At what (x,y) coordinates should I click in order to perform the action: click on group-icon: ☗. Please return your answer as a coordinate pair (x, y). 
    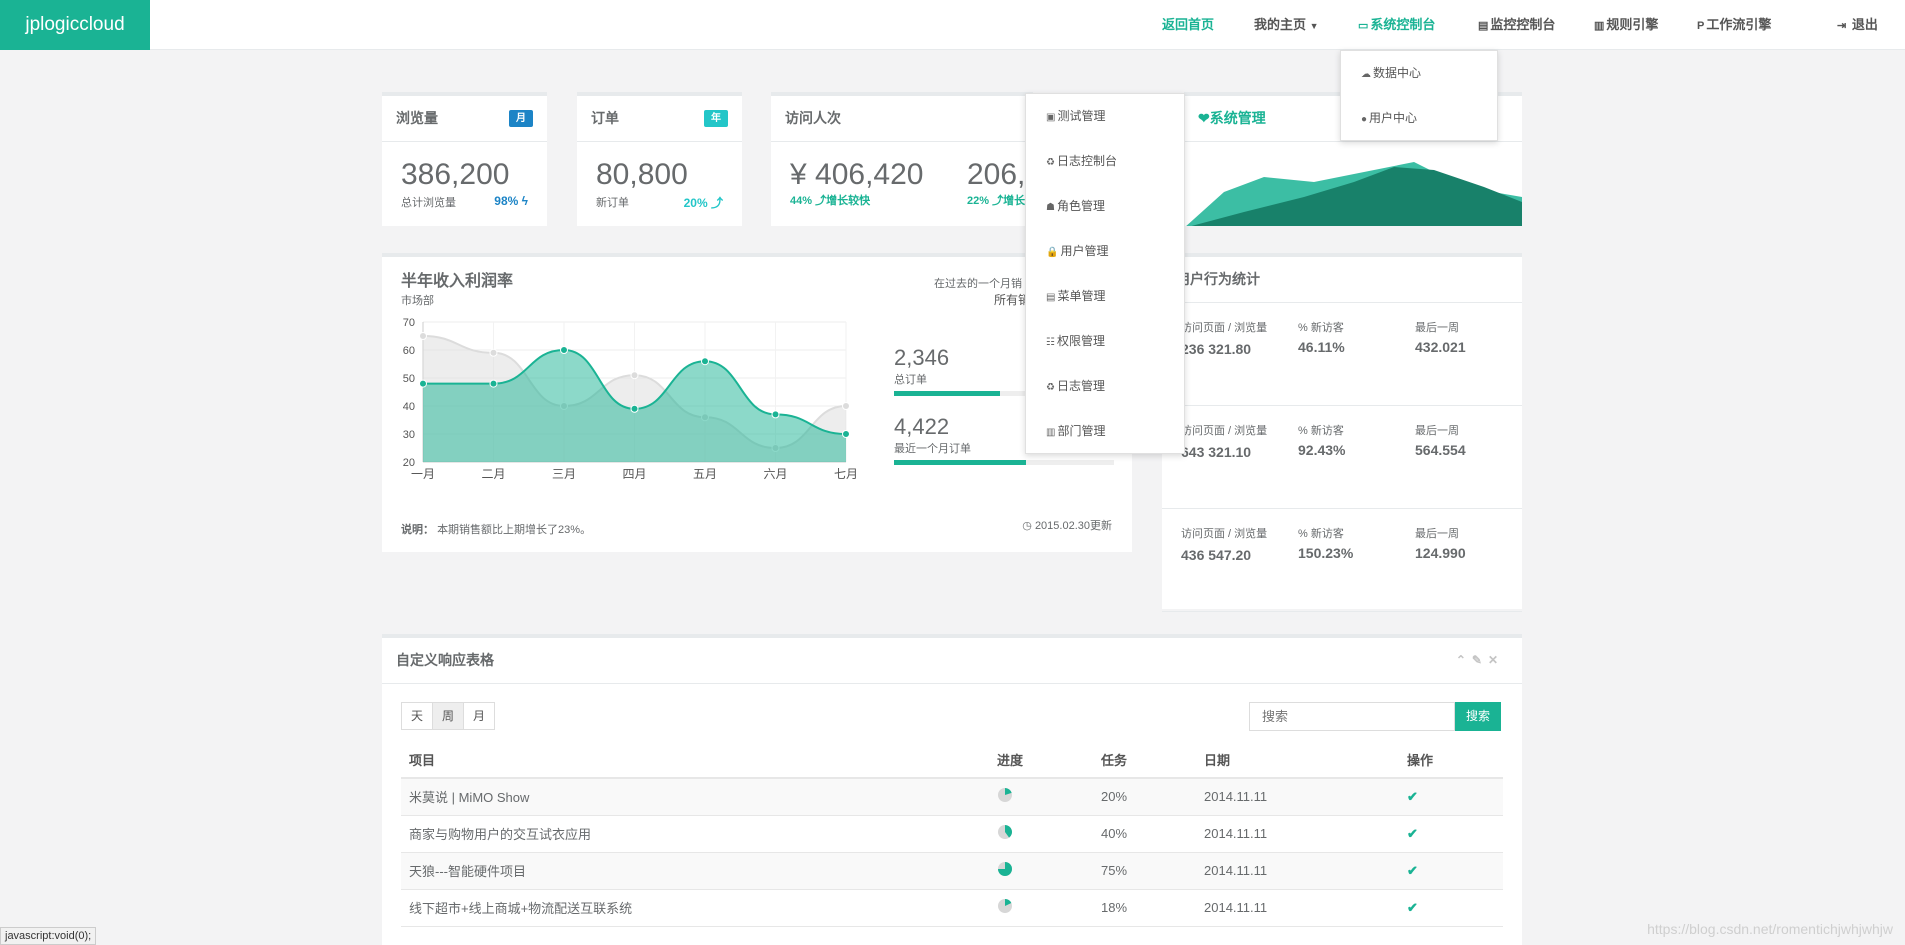
    Looking at the image, I should click on (1050, 207).